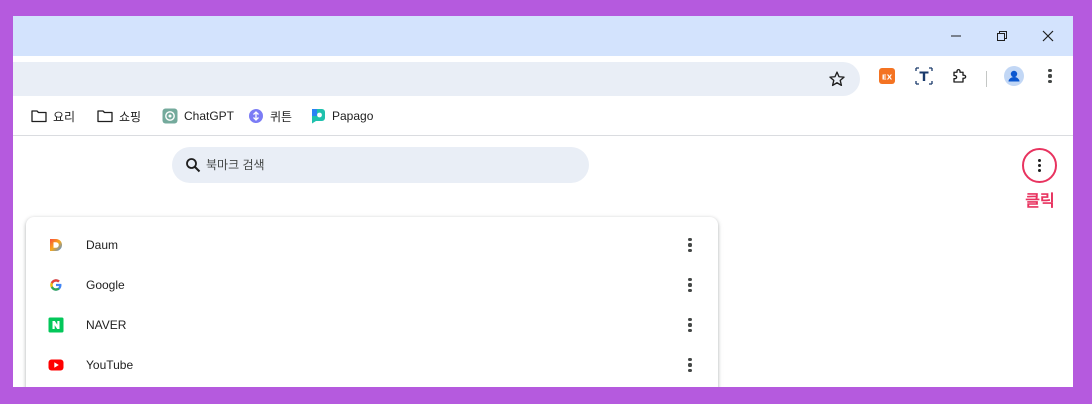 The width and height of the screenshot is (1092, 404). I want to click on daum-icon, so click(56, 245).